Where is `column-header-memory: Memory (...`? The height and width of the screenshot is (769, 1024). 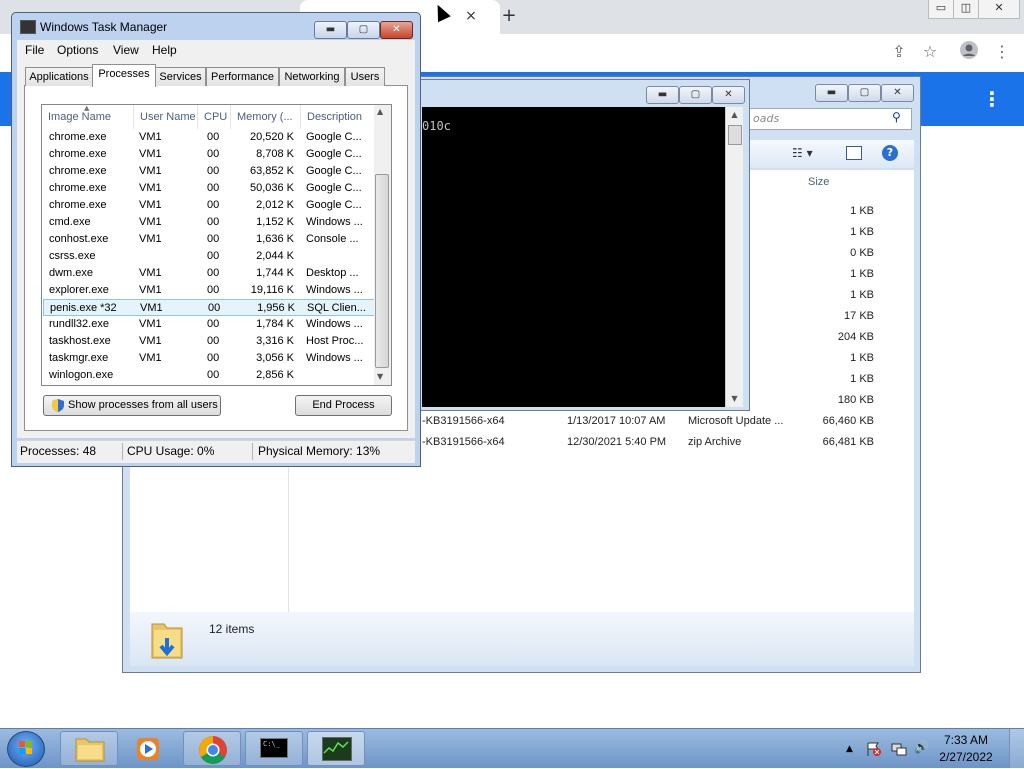 column-header-memory: Memory (... is located at coordinates (266, 117).